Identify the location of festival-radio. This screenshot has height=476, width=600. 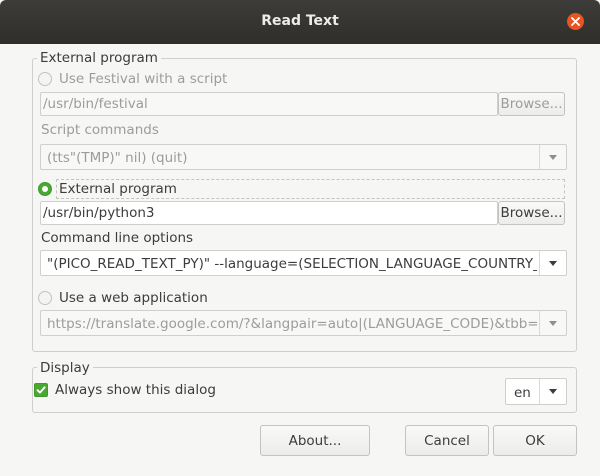
(45, 79).